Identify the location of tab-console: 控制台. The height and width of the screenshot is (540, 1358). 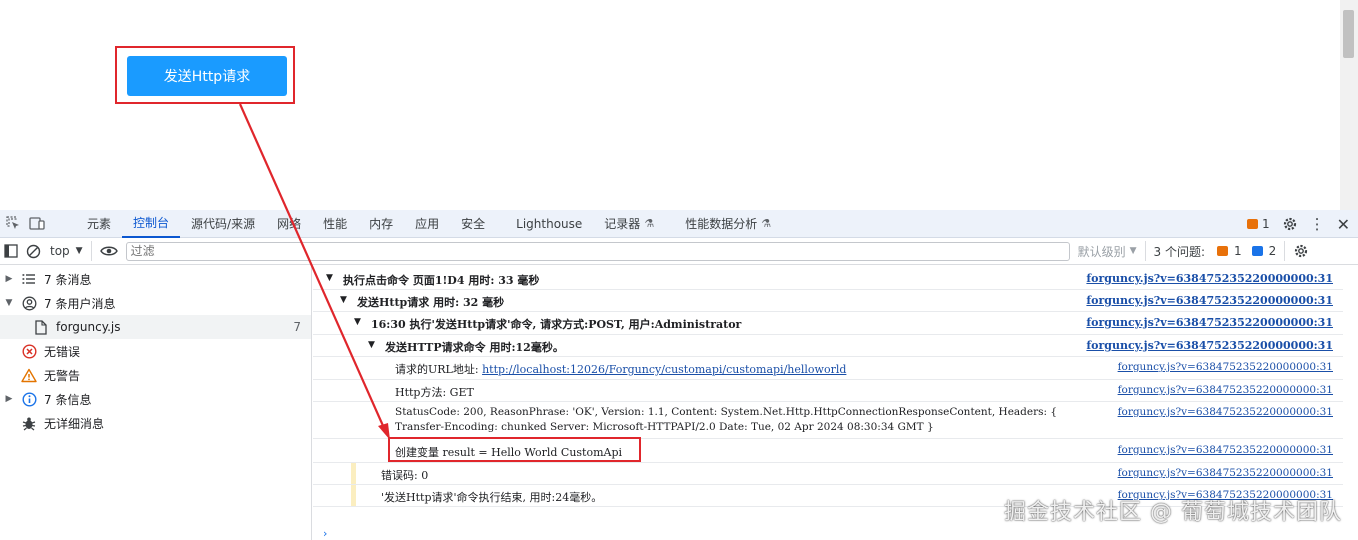
(151, 224).